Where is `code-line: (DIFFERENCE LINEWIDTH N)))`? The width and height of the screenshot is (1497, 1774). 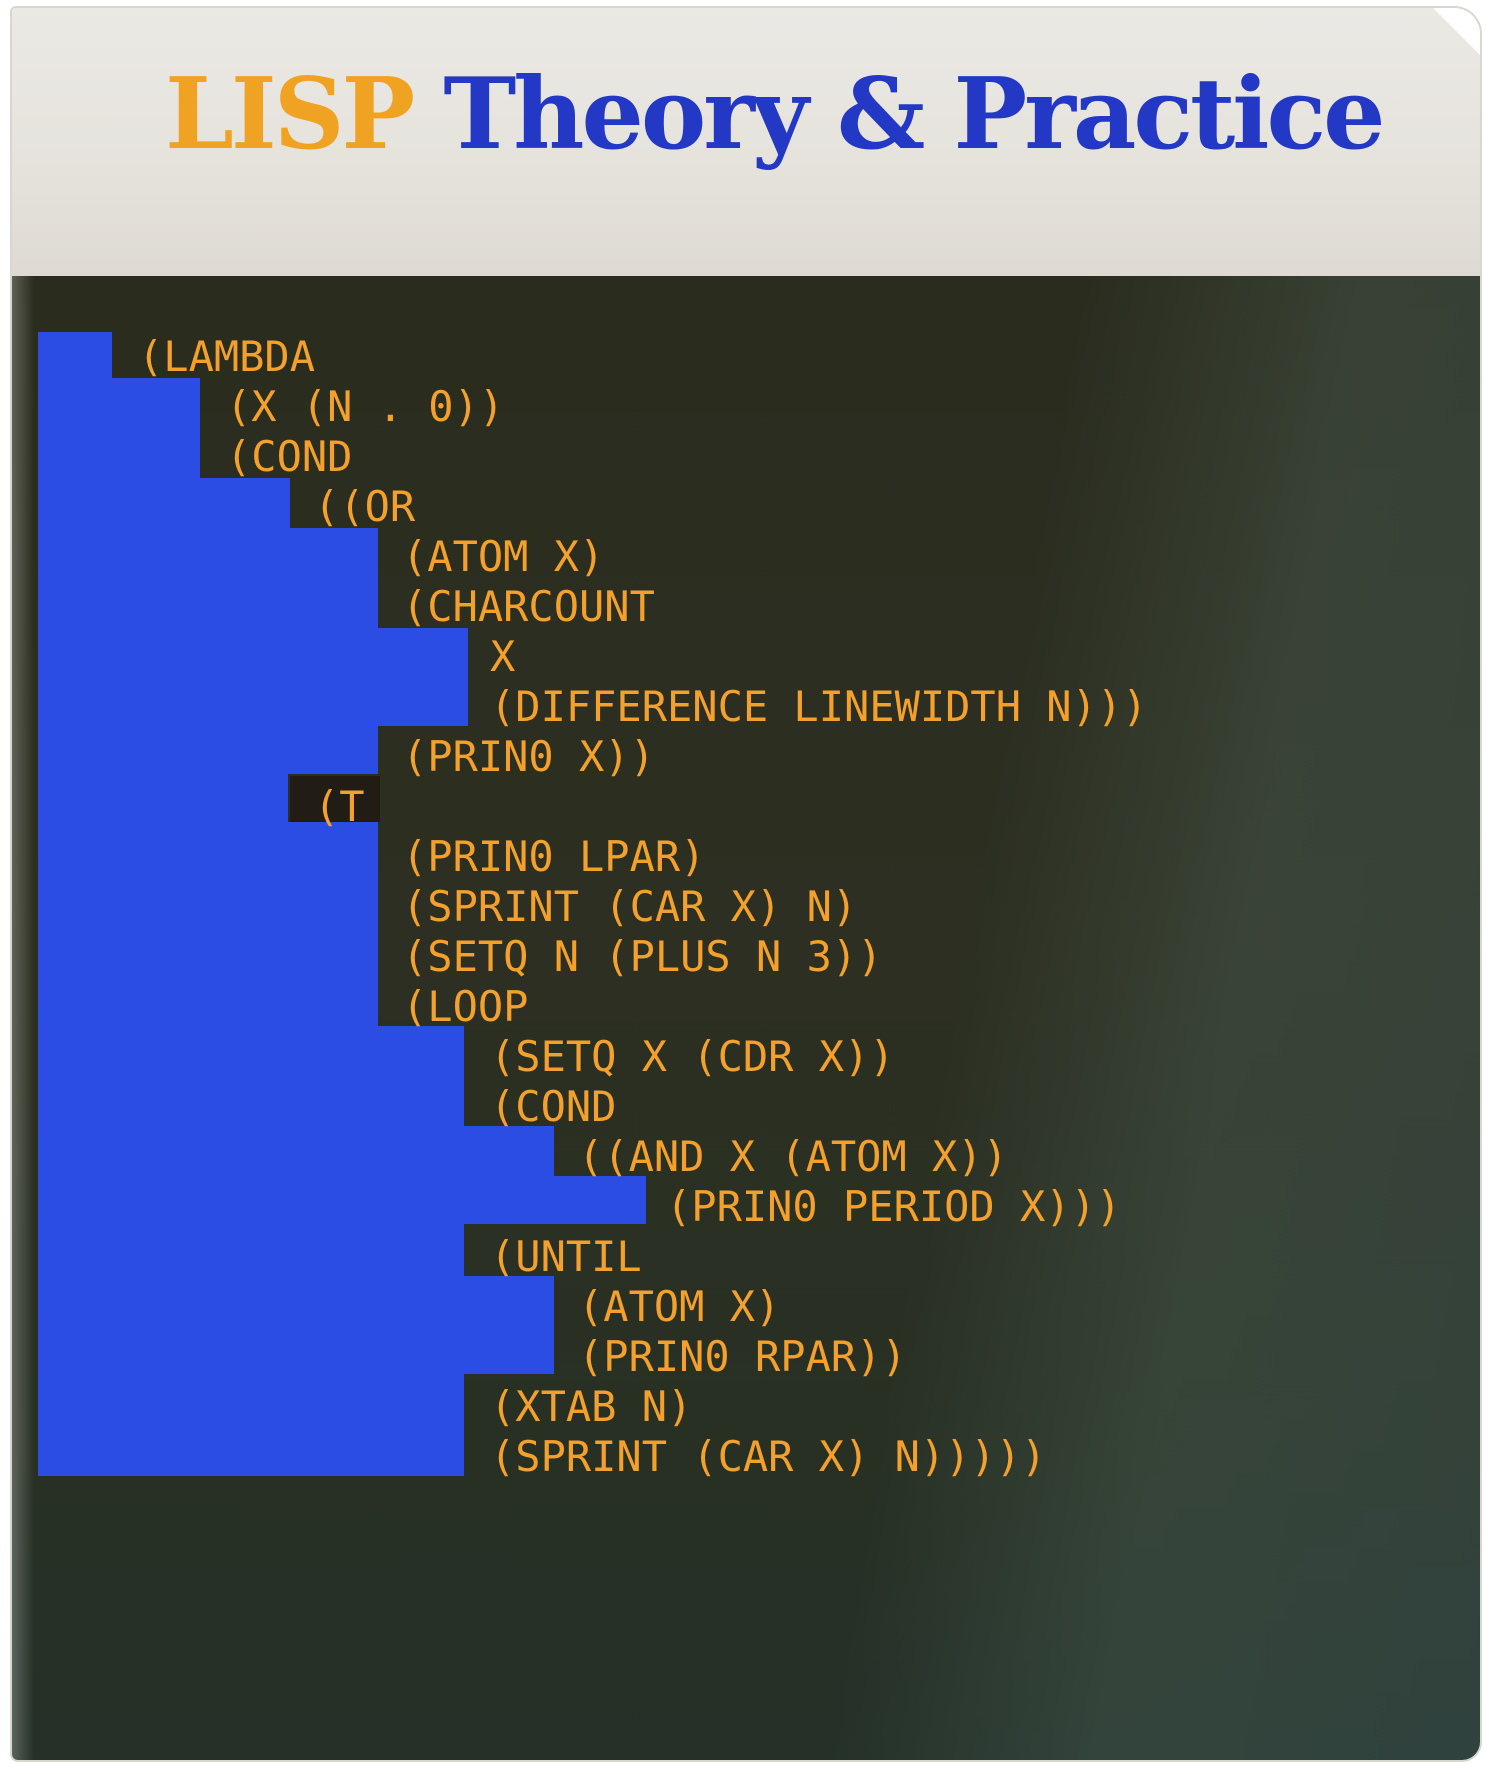
code-line: (DIFFERENCE LINEWIDTH N))) is located at coordinates (819, 706).